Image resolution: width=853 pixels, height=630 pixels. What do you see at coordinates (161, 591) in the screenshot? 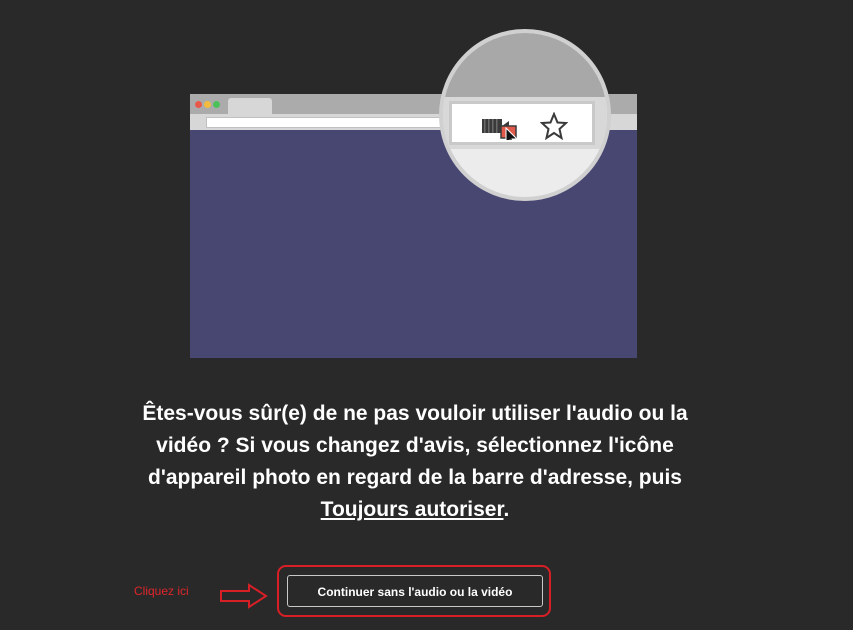
I see `click-here-hint: Cliquez ici` at bounding box center [161, 591].